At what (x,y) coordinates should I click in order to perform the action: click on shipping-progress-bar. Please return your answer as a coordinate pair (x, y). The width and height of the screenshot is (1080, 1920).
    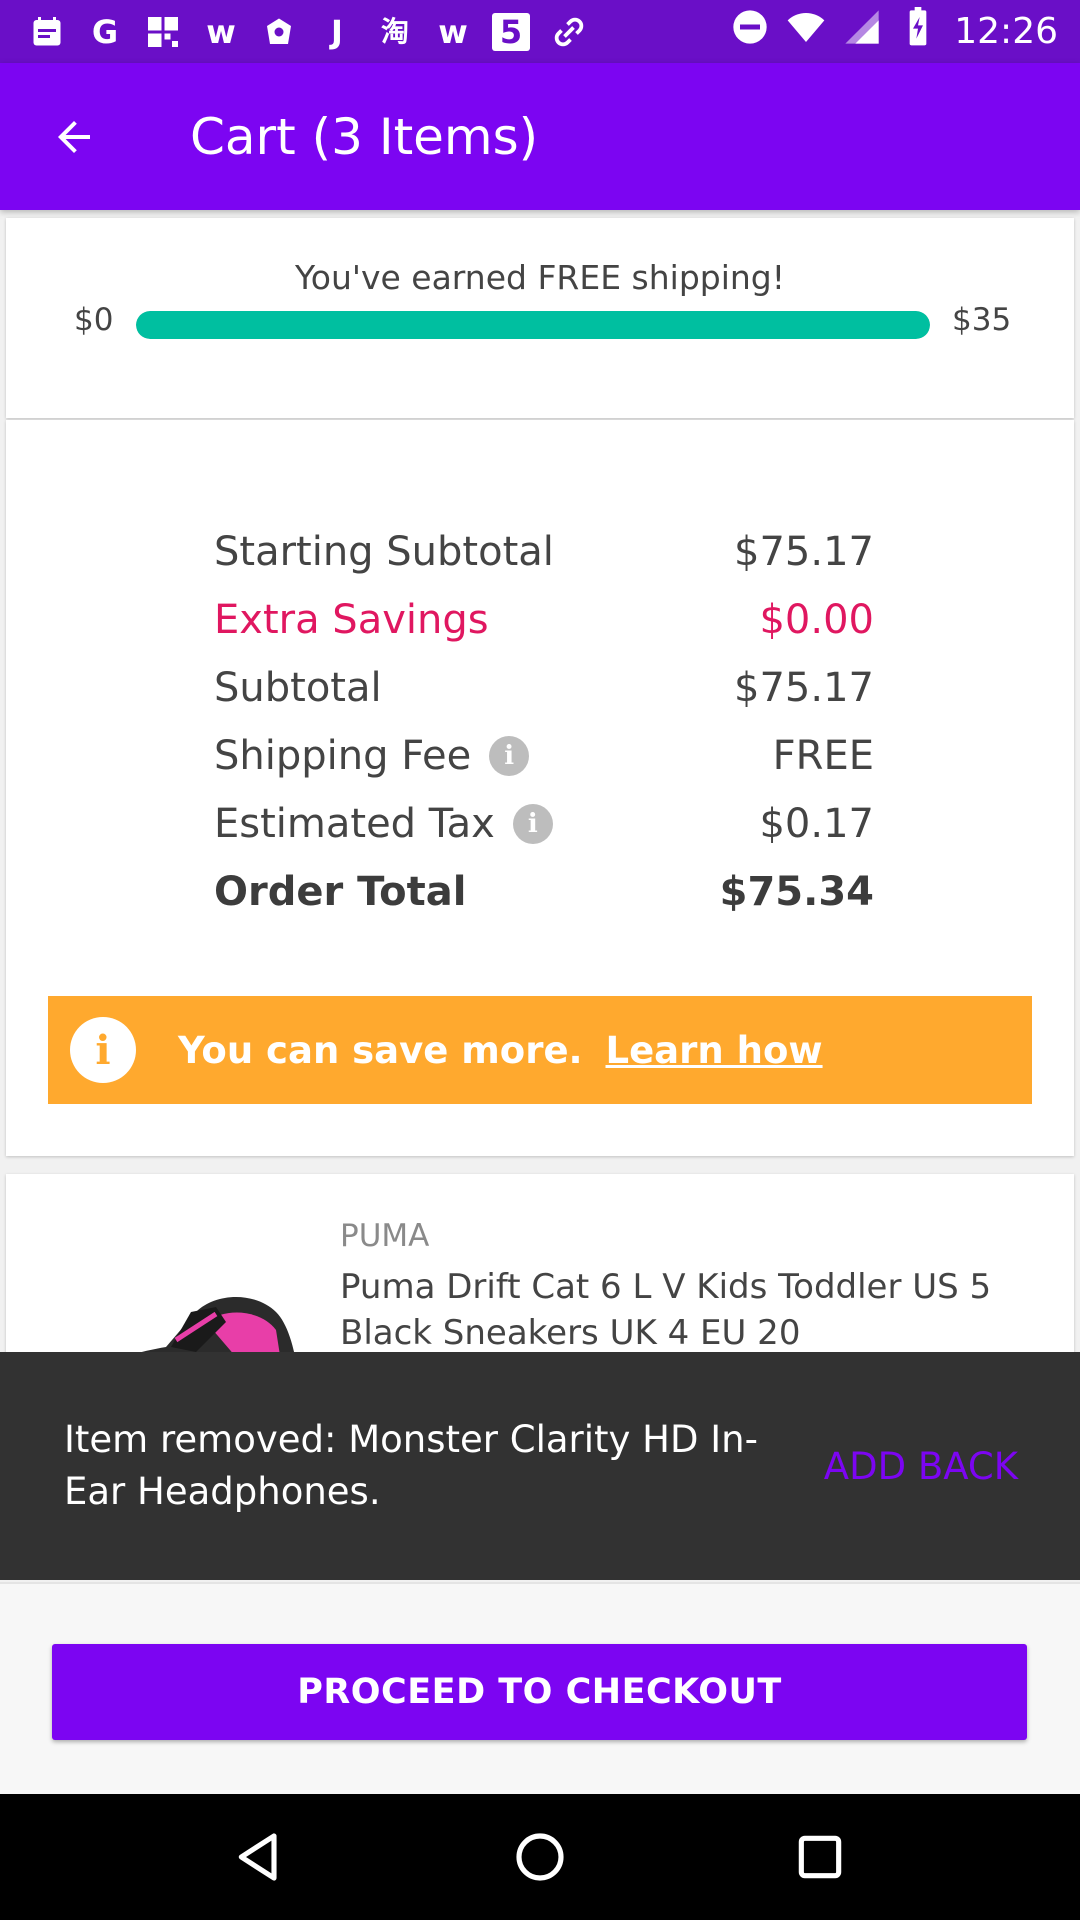
    Looking at the image, I should click on (533, 325).